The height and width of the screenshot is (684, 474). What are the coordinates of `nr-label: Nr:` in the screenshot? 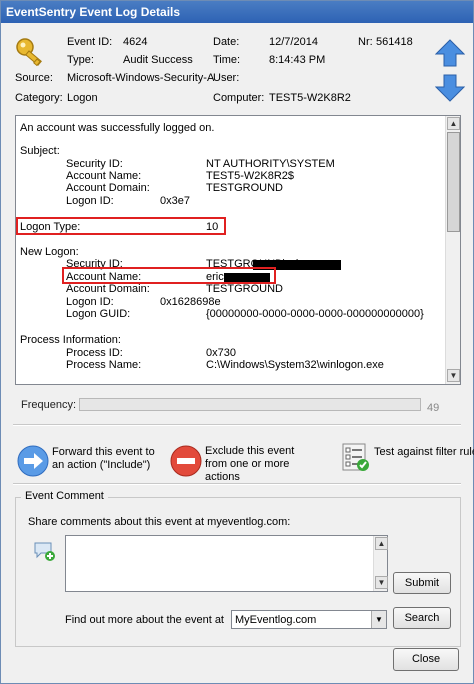 It's located at (365, 42).